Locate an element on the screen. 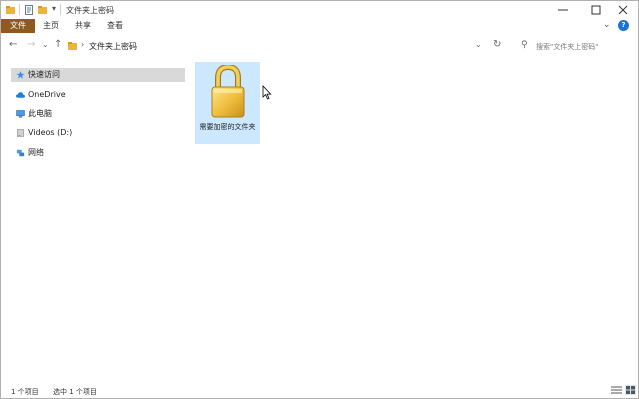  minimize-button is located at coordinates (563, 10).